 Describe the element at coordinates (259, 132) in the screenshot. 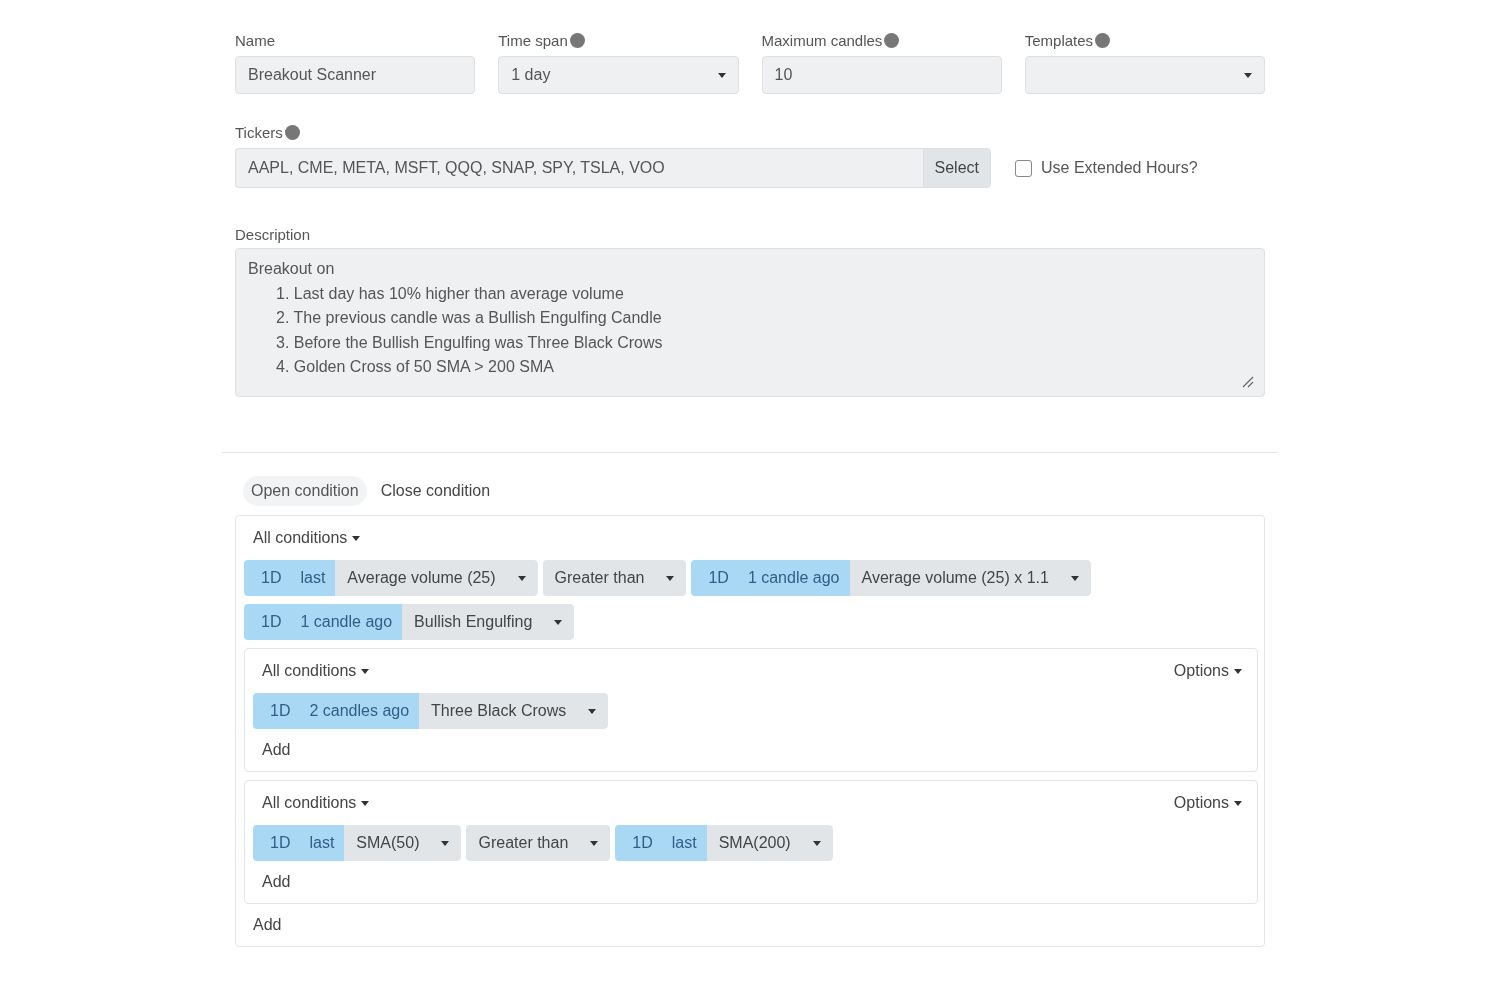

I see `field-label: Tickers` at that location.